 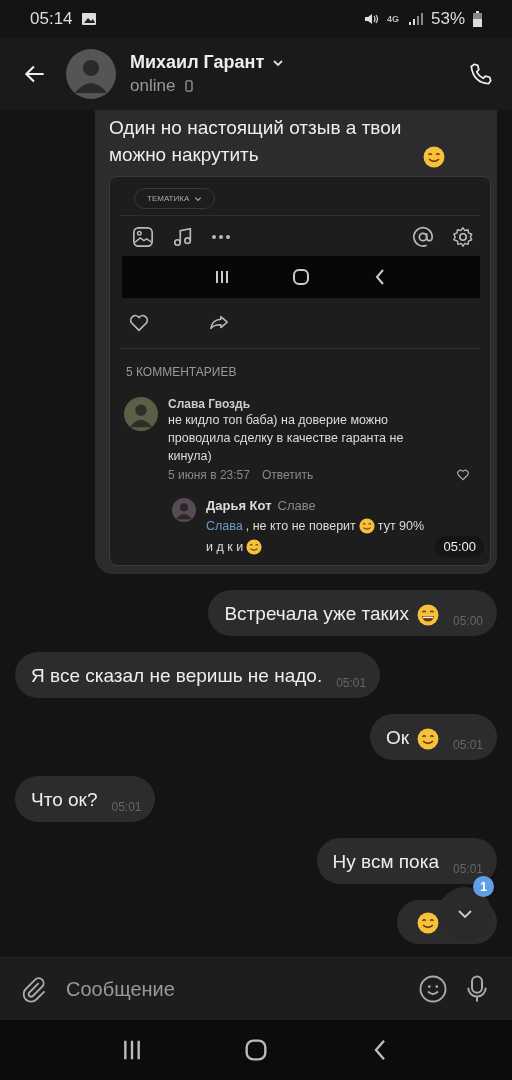 I want to click on music-icon, so click(x=183, y=237).